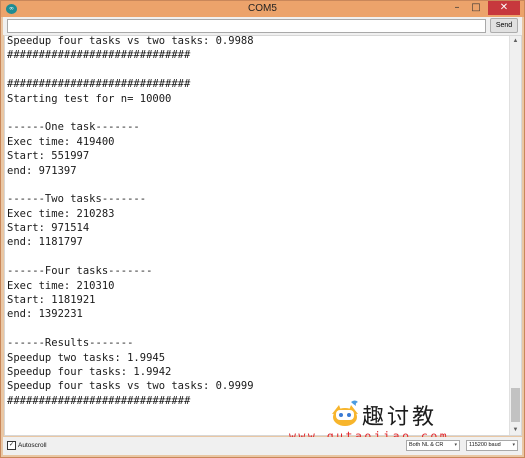  I want to click on serial-line: ------Two tasks-------, so click(77, 199).